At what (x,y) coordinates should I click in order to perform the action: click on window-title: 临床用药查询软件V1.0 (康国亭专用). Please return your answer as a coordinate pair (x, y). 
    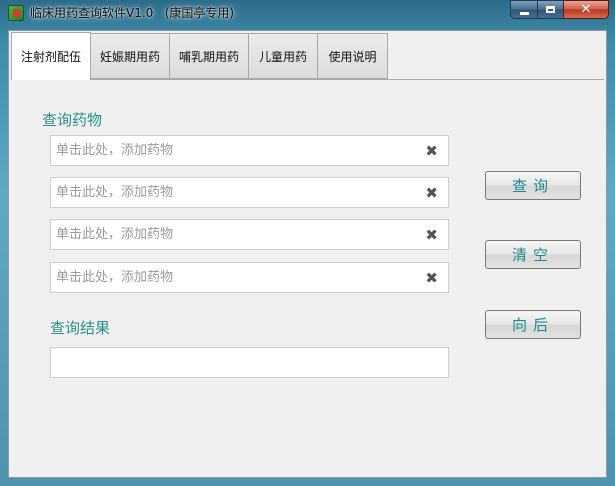
    Looking at the image, I should click on (132, 13).